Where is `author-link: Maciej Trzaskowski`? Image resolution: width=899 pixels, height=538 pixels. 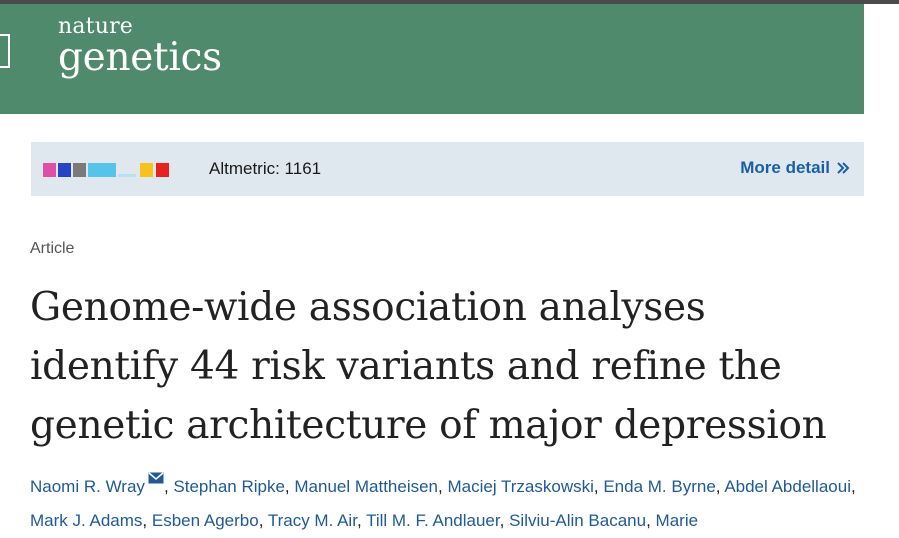 author-link: Maciej Trzaskowski is located at coordinates (520, 486).